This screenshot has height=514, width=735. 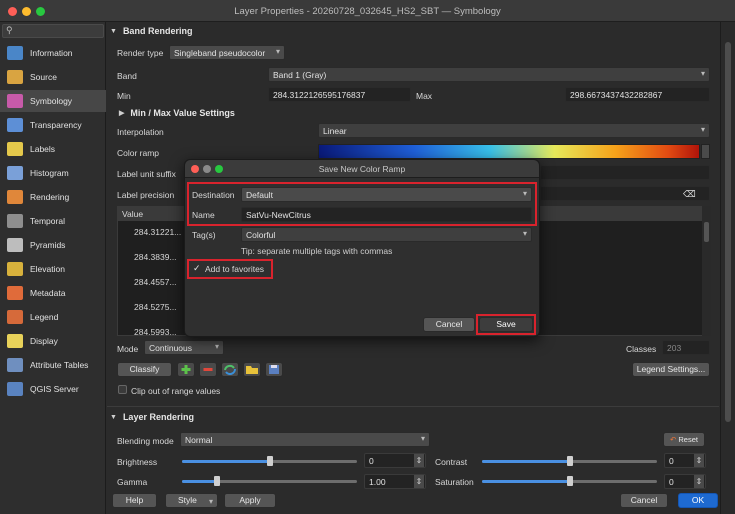 What do you see at coordinates (644, 500) in the screenshot?
I see `cancel-button: Cancel` at bounding box center [644, 500].